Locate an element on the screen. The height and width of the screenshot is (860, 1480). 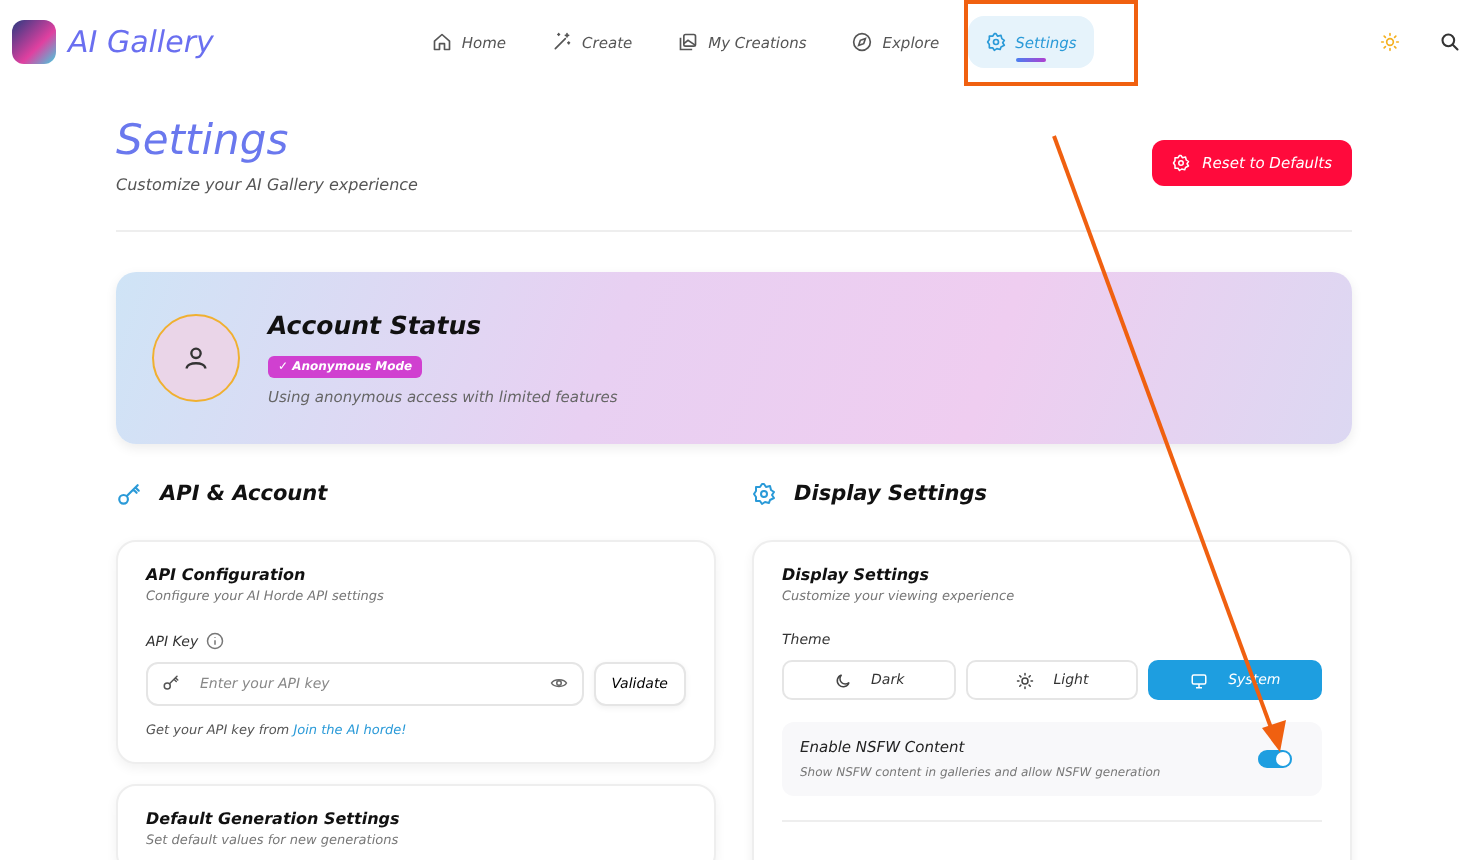
compass-icon is located at coordinates (862, 42).